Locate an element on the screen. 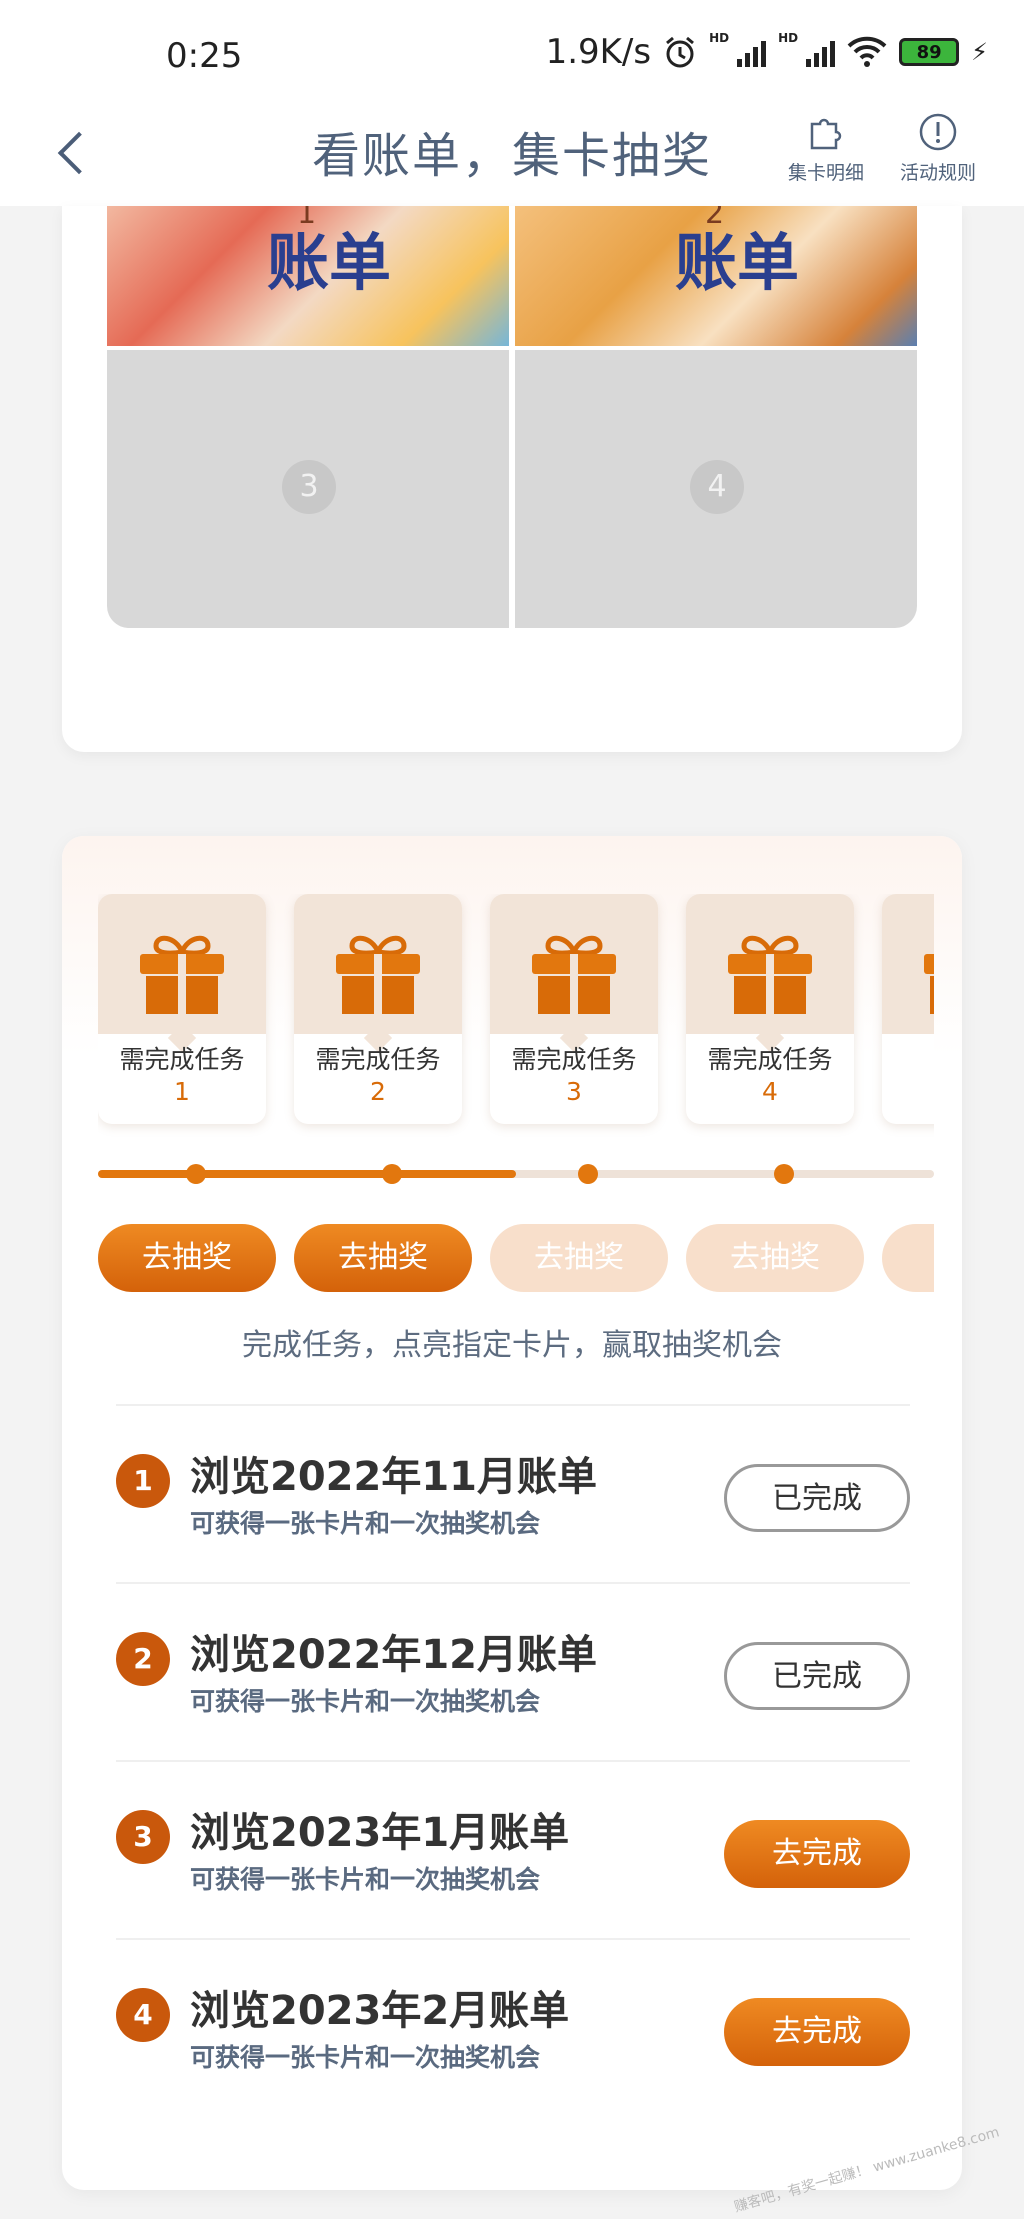 The height and width of the screenshot is (2219, 1024). card-1: 1 账单 is located at coordinates (308, 276).